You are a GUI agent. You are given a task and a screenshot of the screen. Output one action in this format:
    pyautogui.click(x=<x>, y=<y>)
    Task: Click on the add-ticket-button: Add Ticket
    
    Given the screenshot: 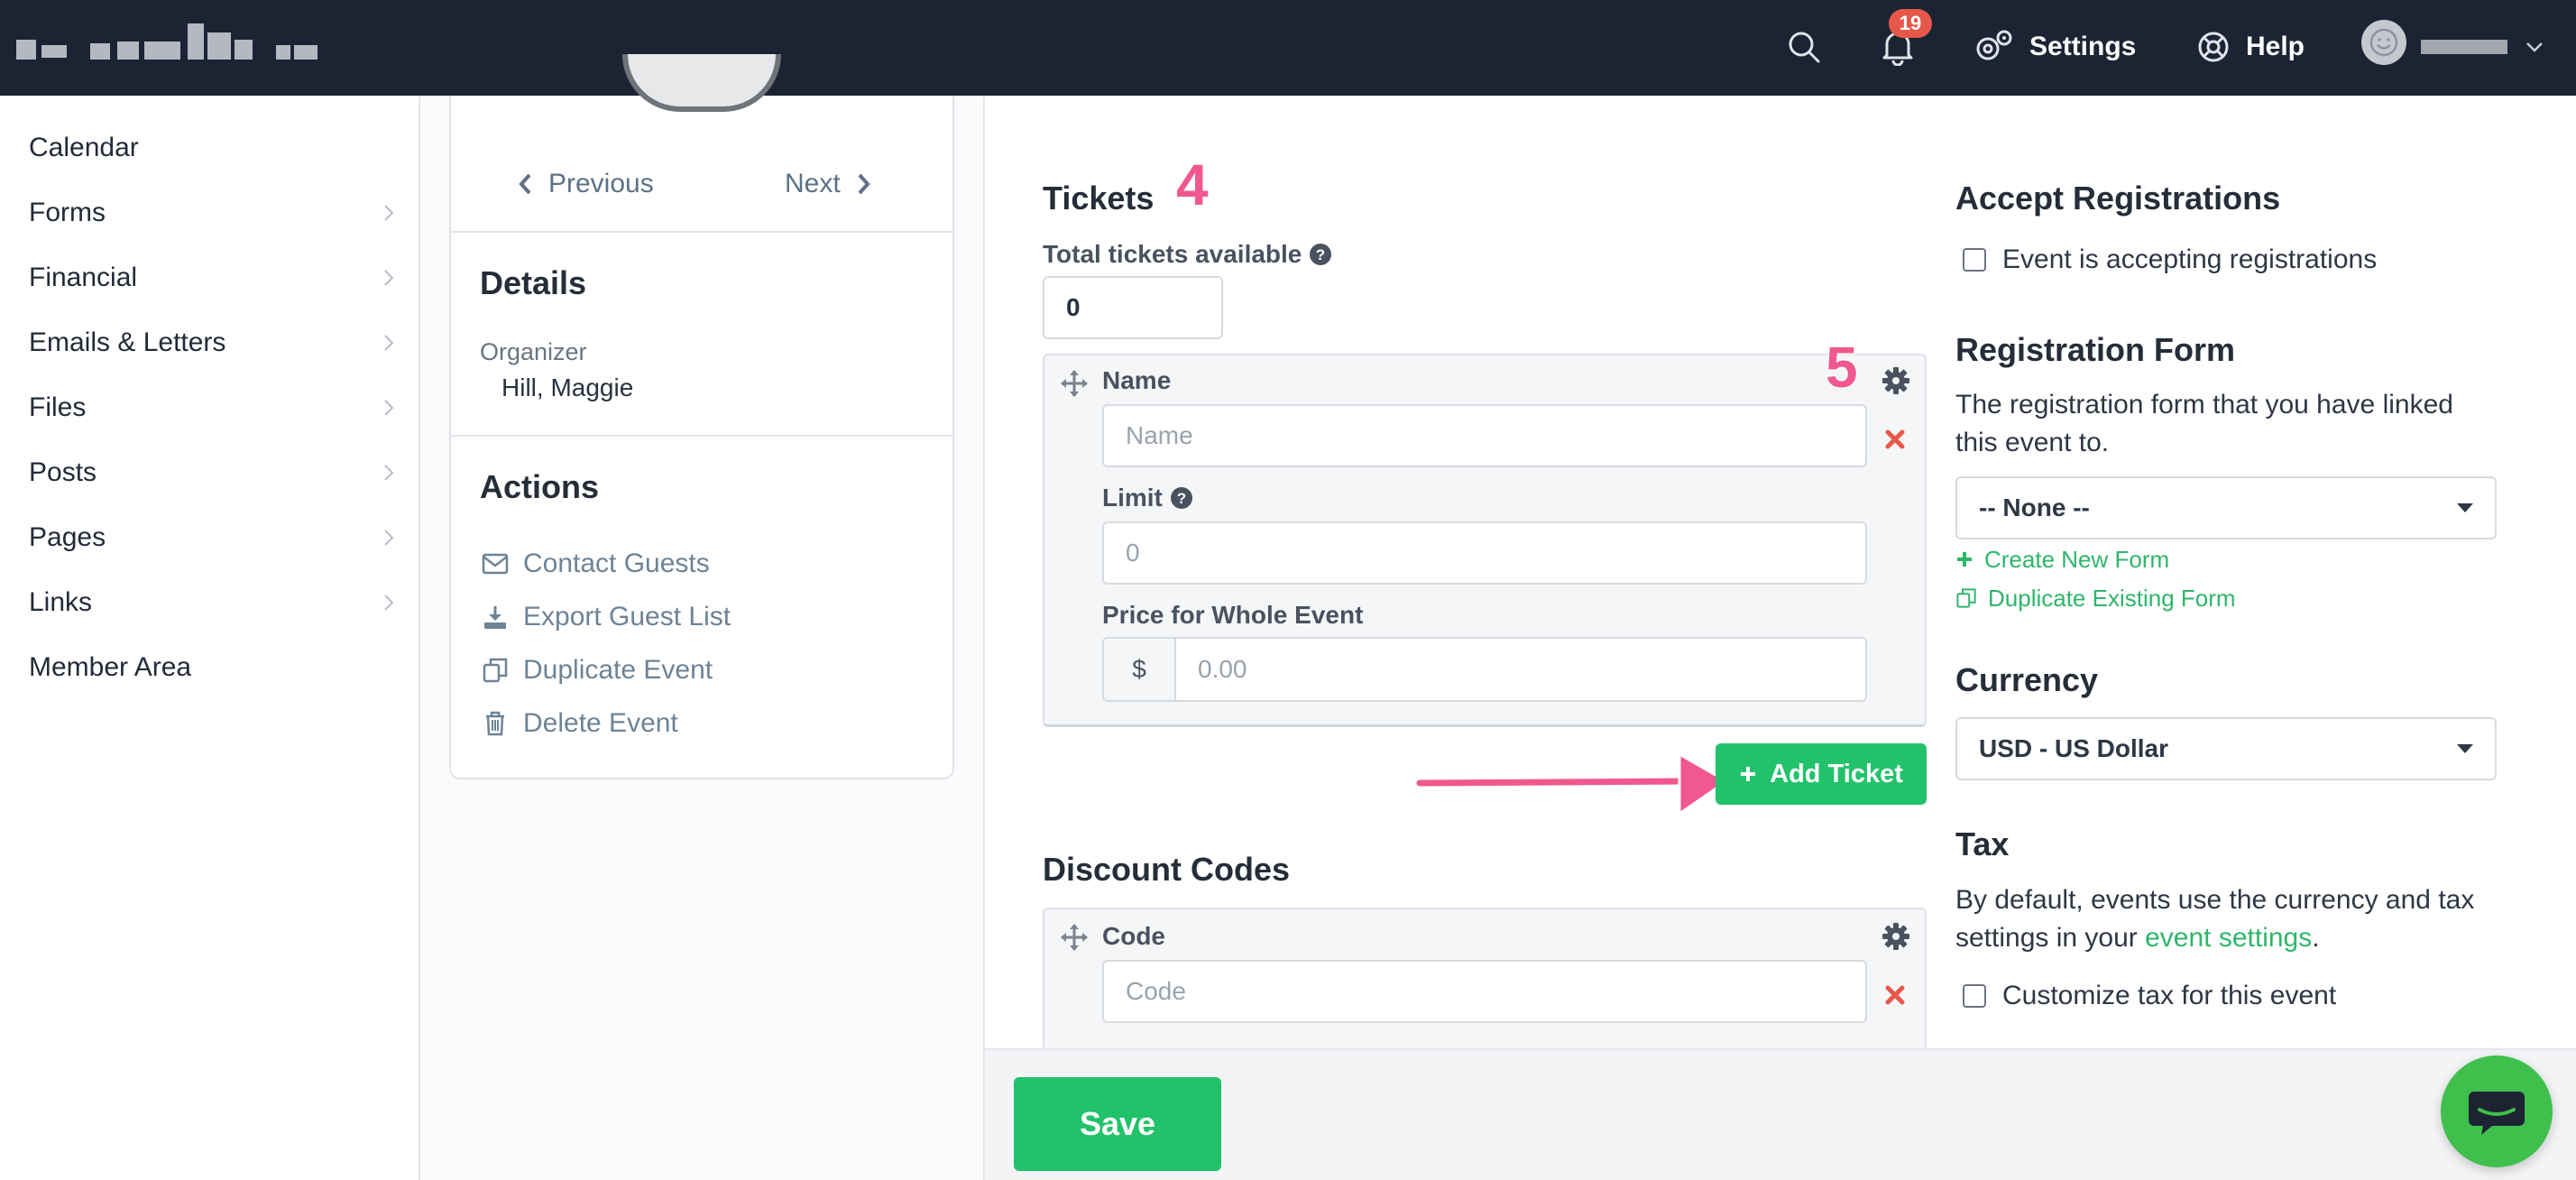 What is the action you would take?
    pyautogui.click(x=1822, y=774)
    